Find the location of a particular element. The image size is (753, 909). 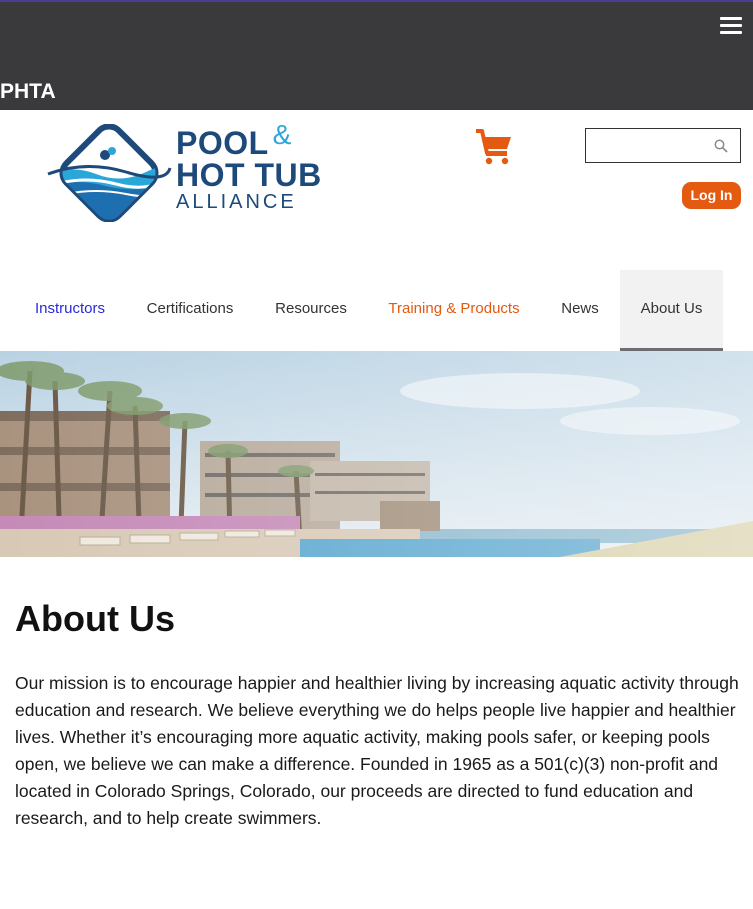

search-input is located at coordinates (650, 146).